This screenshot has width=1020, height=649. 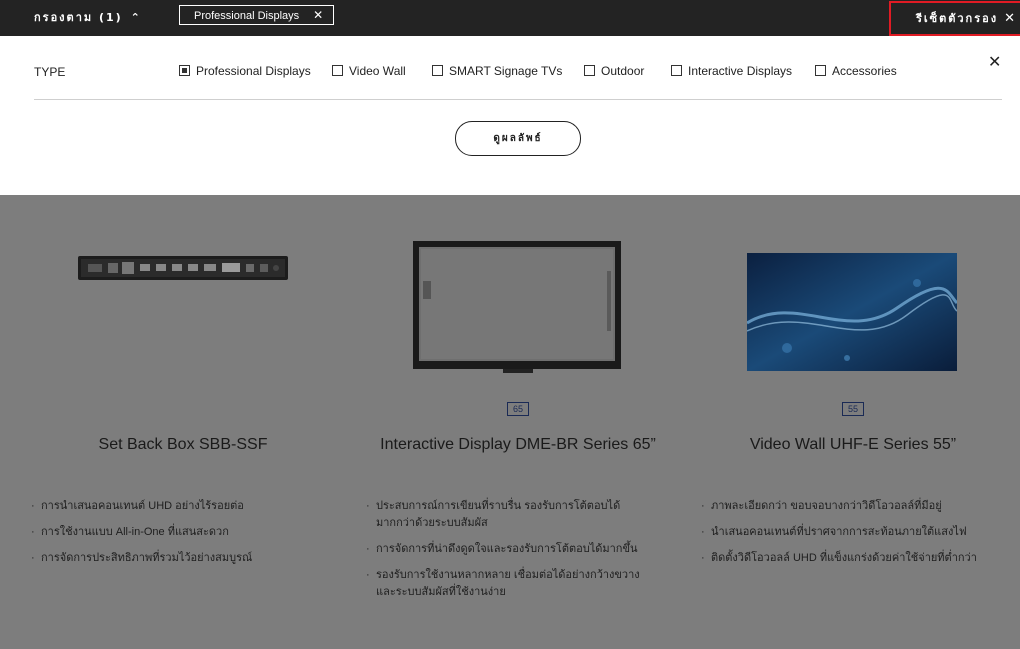 I want to click on filter-option-label: Accessories, so click(x=864, y=71).